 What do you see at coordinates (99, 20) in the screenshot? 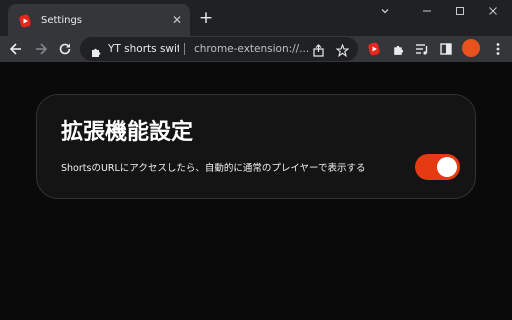
I see `tab-settings: Settings ✕` at bounding box center [99, 20].